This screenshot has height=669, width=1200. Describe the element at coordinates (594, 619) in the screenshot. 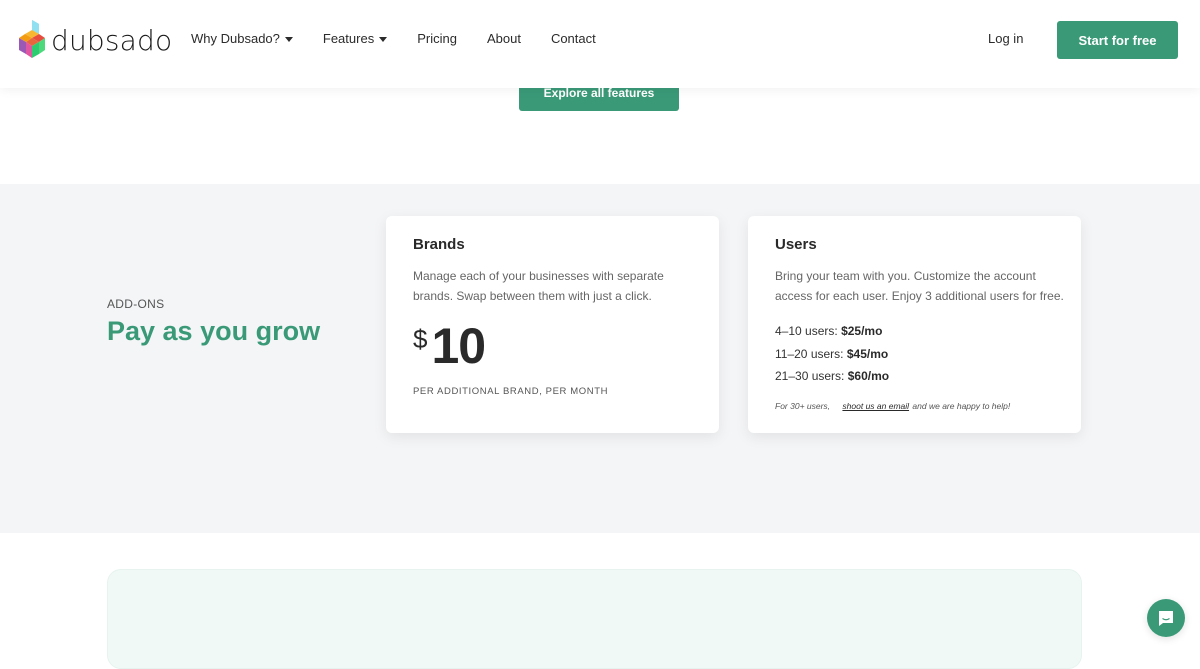

I see `next-section-panel` at that location.